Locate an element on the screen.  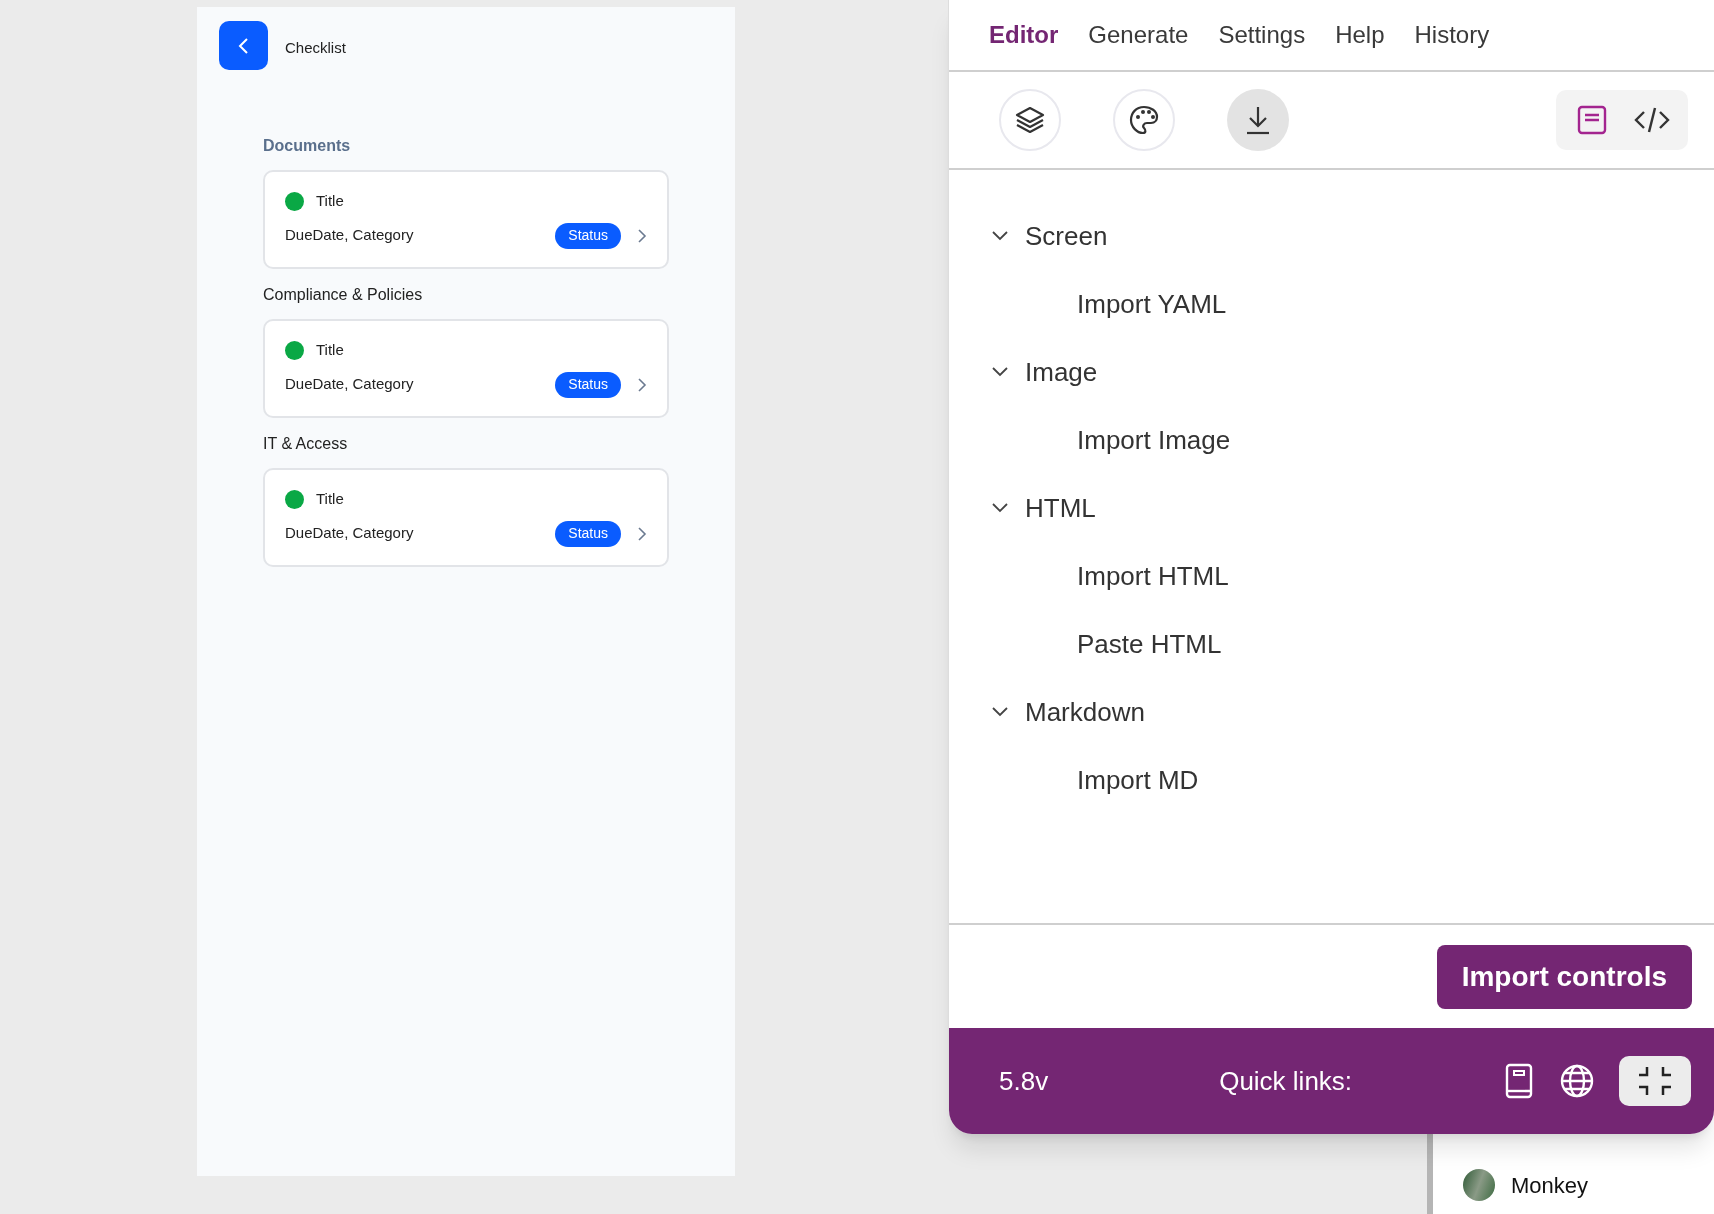
avatar is located at coordinates (1479, 1185).